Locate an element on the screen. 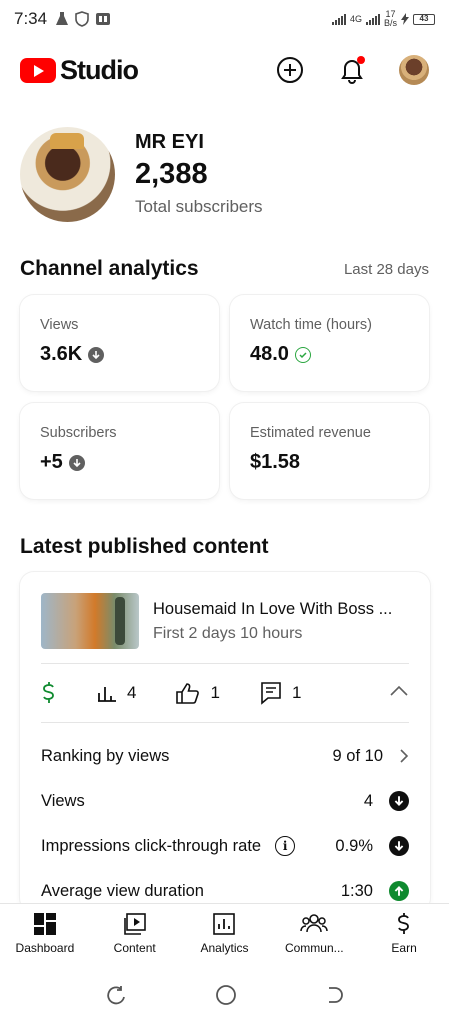 The height and width of the screenshot is (1024, 449). thumbs-up-icon is located at coordinates (188, 693).